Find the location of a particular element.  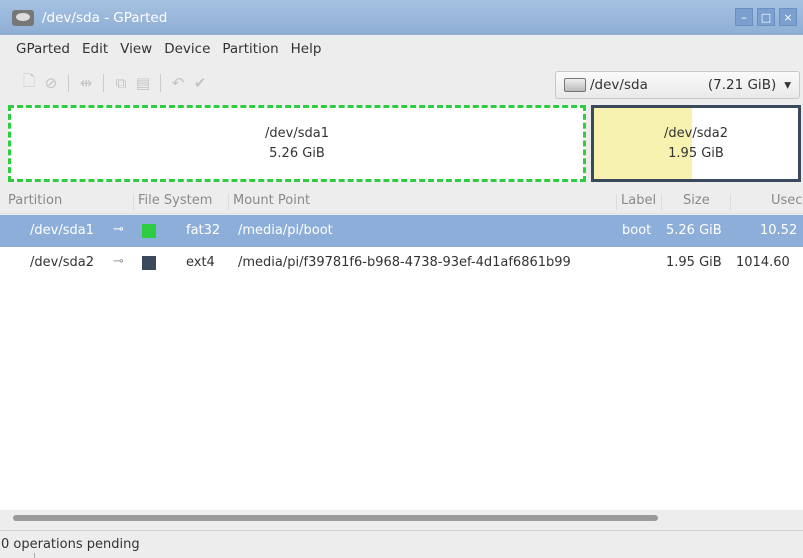

menu-gparted: GParted is located at coordinates (43, 49).